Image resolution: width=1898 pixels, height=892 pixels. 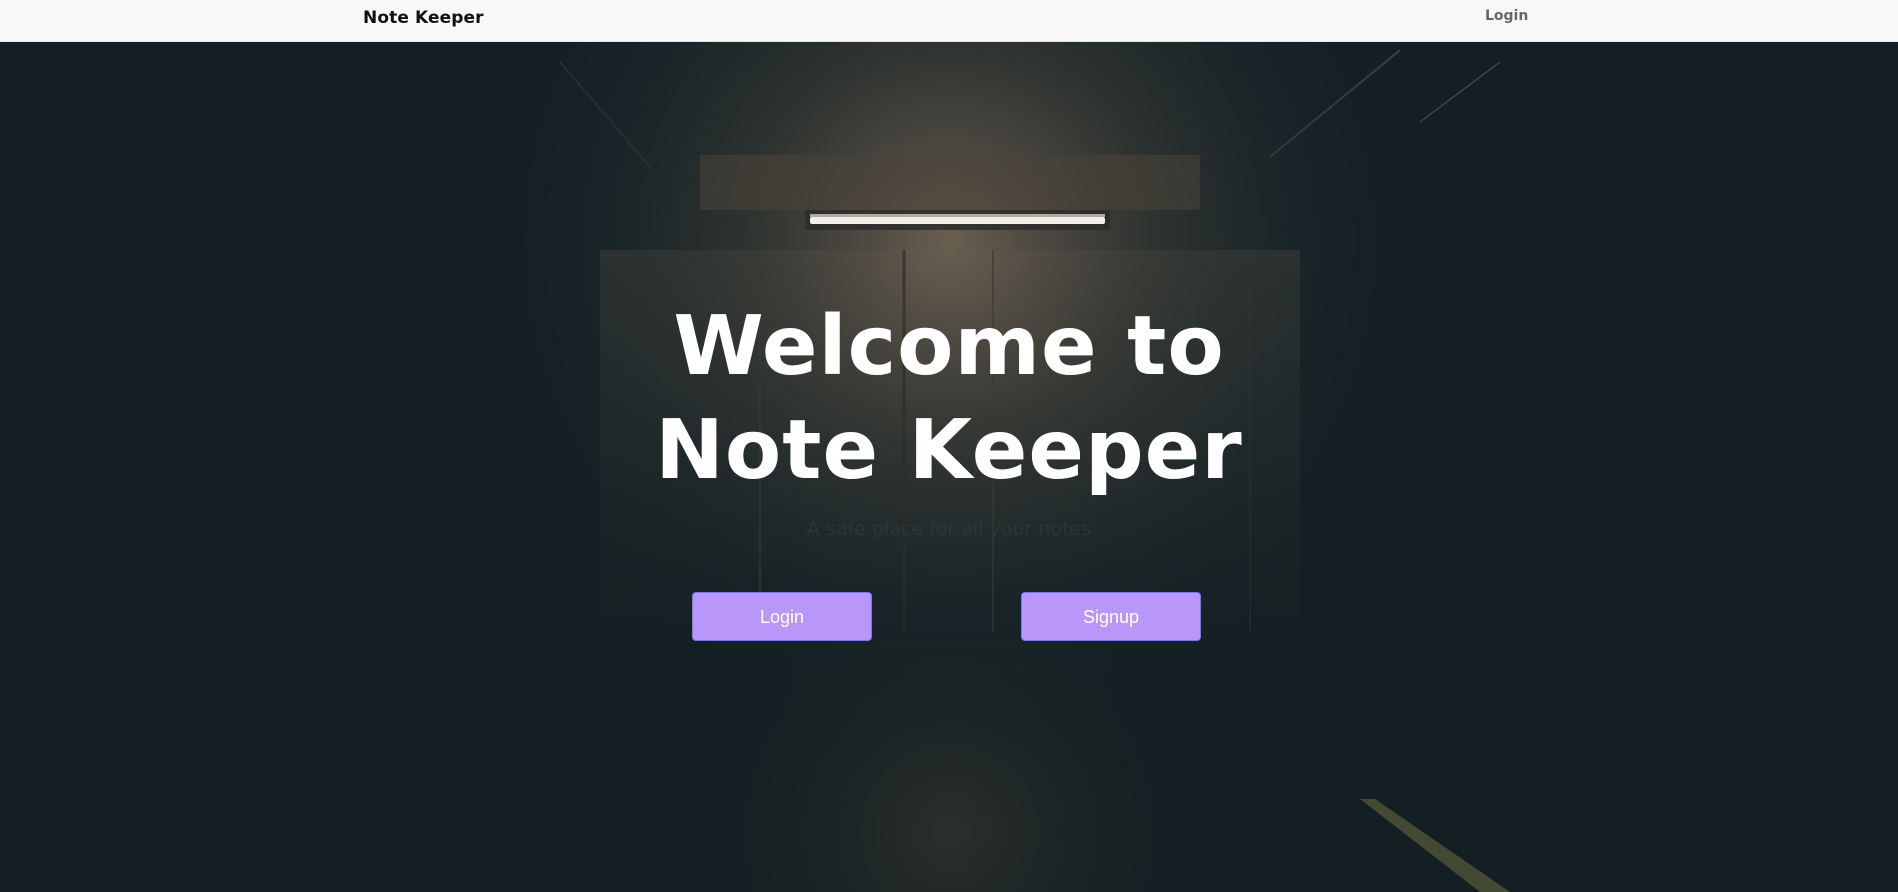 What do you see at coordinates (949, 398) in the screenshot?
I see `hero-title: Welcome to Note Keeper` at bounding box center [949, 398].